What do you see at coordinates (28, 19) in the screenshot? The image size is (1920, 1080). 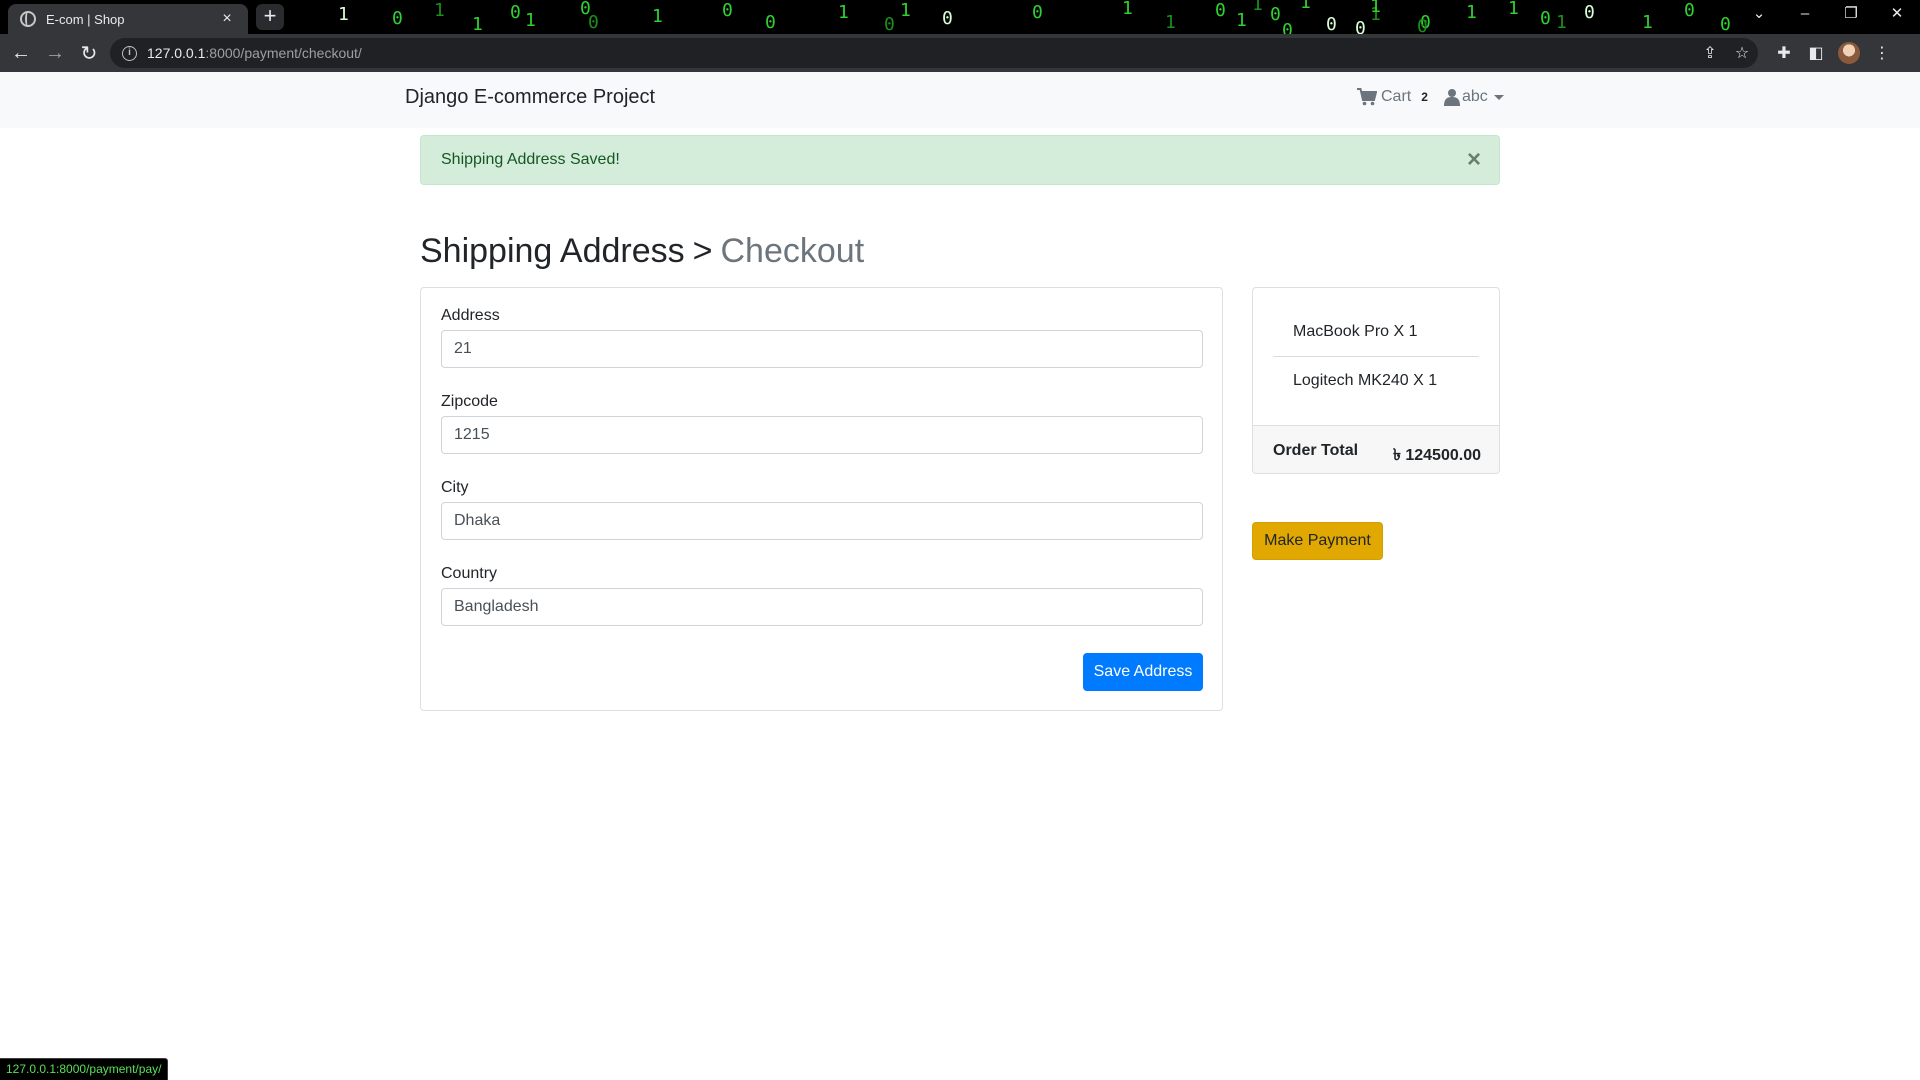 I see `globe-icon` at bounding box center [28, 19].